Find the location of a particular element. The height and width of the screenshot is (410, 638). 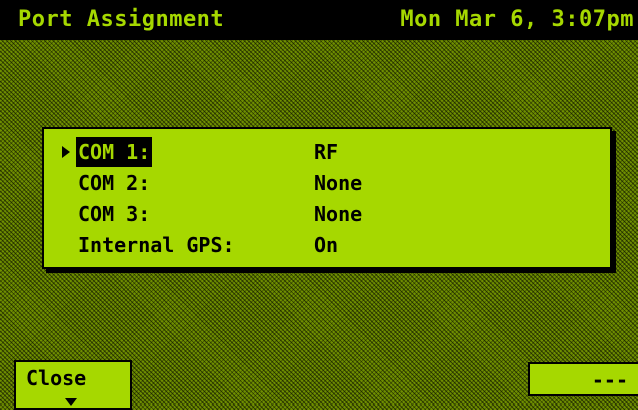

page-title: Port Assignment is located at coordinates (121, 19).